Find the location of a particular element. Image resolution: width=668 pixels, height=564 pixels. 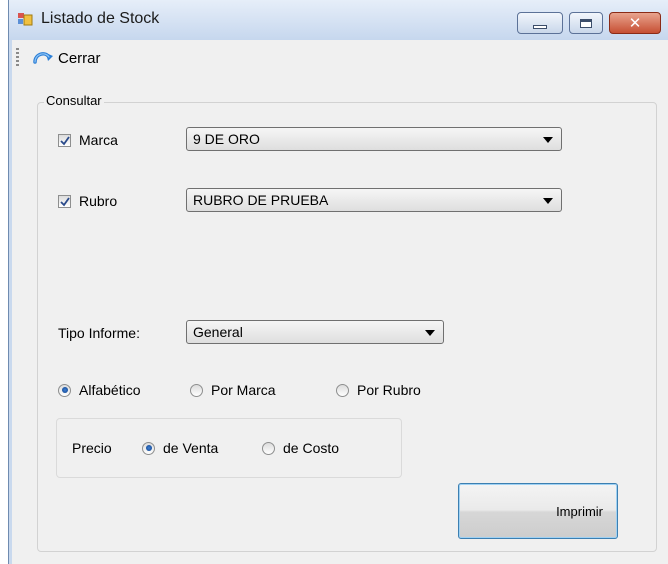

tipo-informe-label: Tipo Informe: is located at coordinates (99, 333).